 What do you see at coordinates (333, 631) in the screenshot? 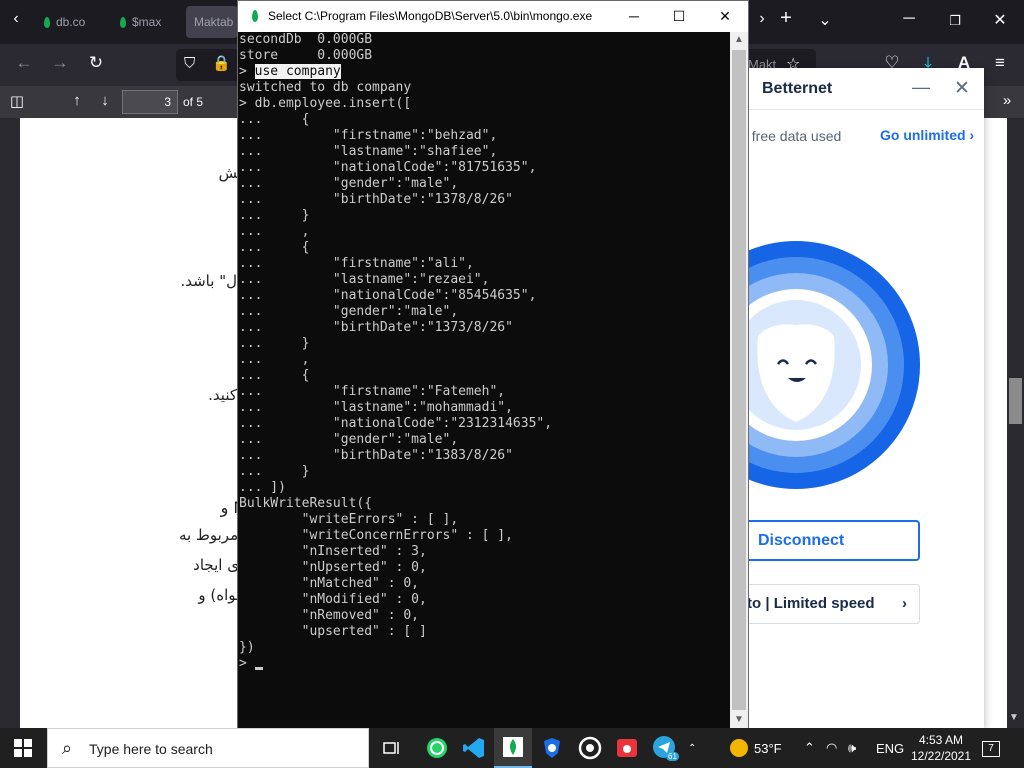
I see `console-line: "upserted" : [ ]` at bounding box center [333, 631].